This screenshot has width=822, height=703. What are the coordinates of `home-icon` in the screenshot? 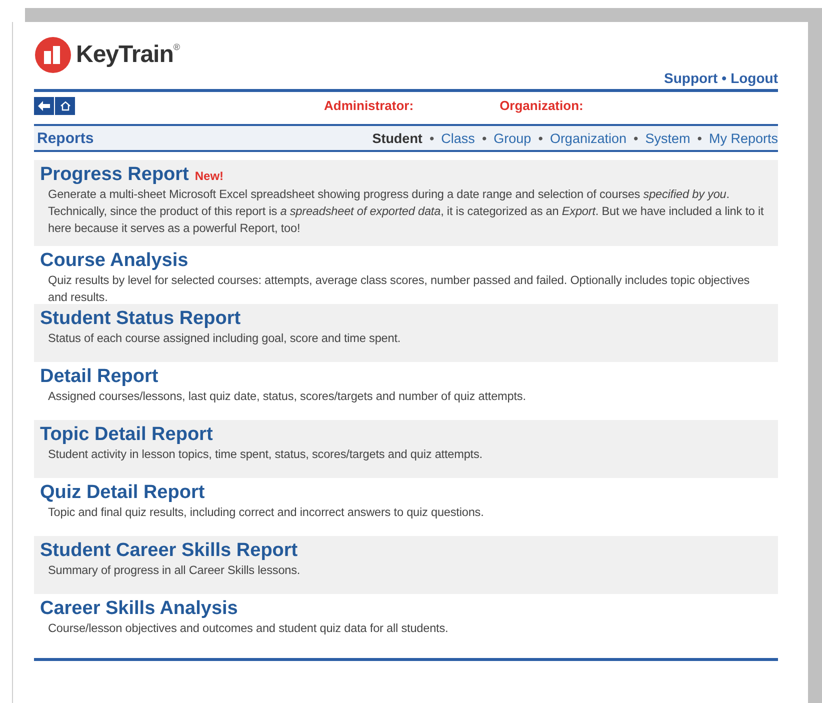 It's located at (65, 106).